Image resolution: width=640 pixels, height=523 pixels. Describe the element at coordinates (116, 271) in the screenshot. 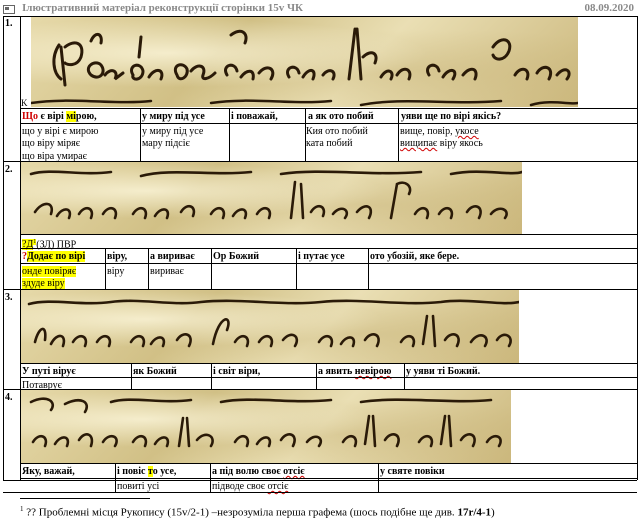

I see `note-line: віру` at that location.